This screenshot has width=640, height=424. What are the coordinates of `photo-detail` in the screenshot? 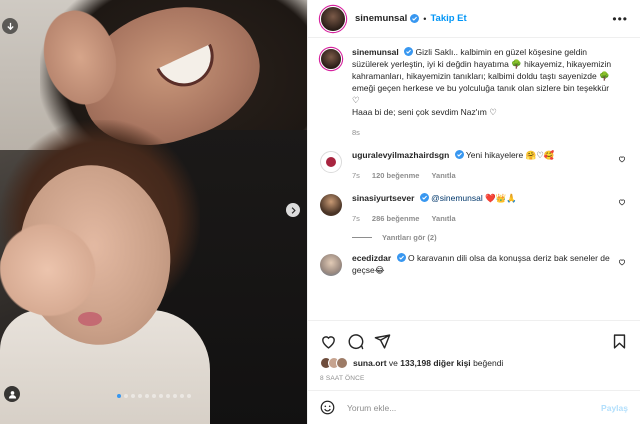 It's located at (90, 319).